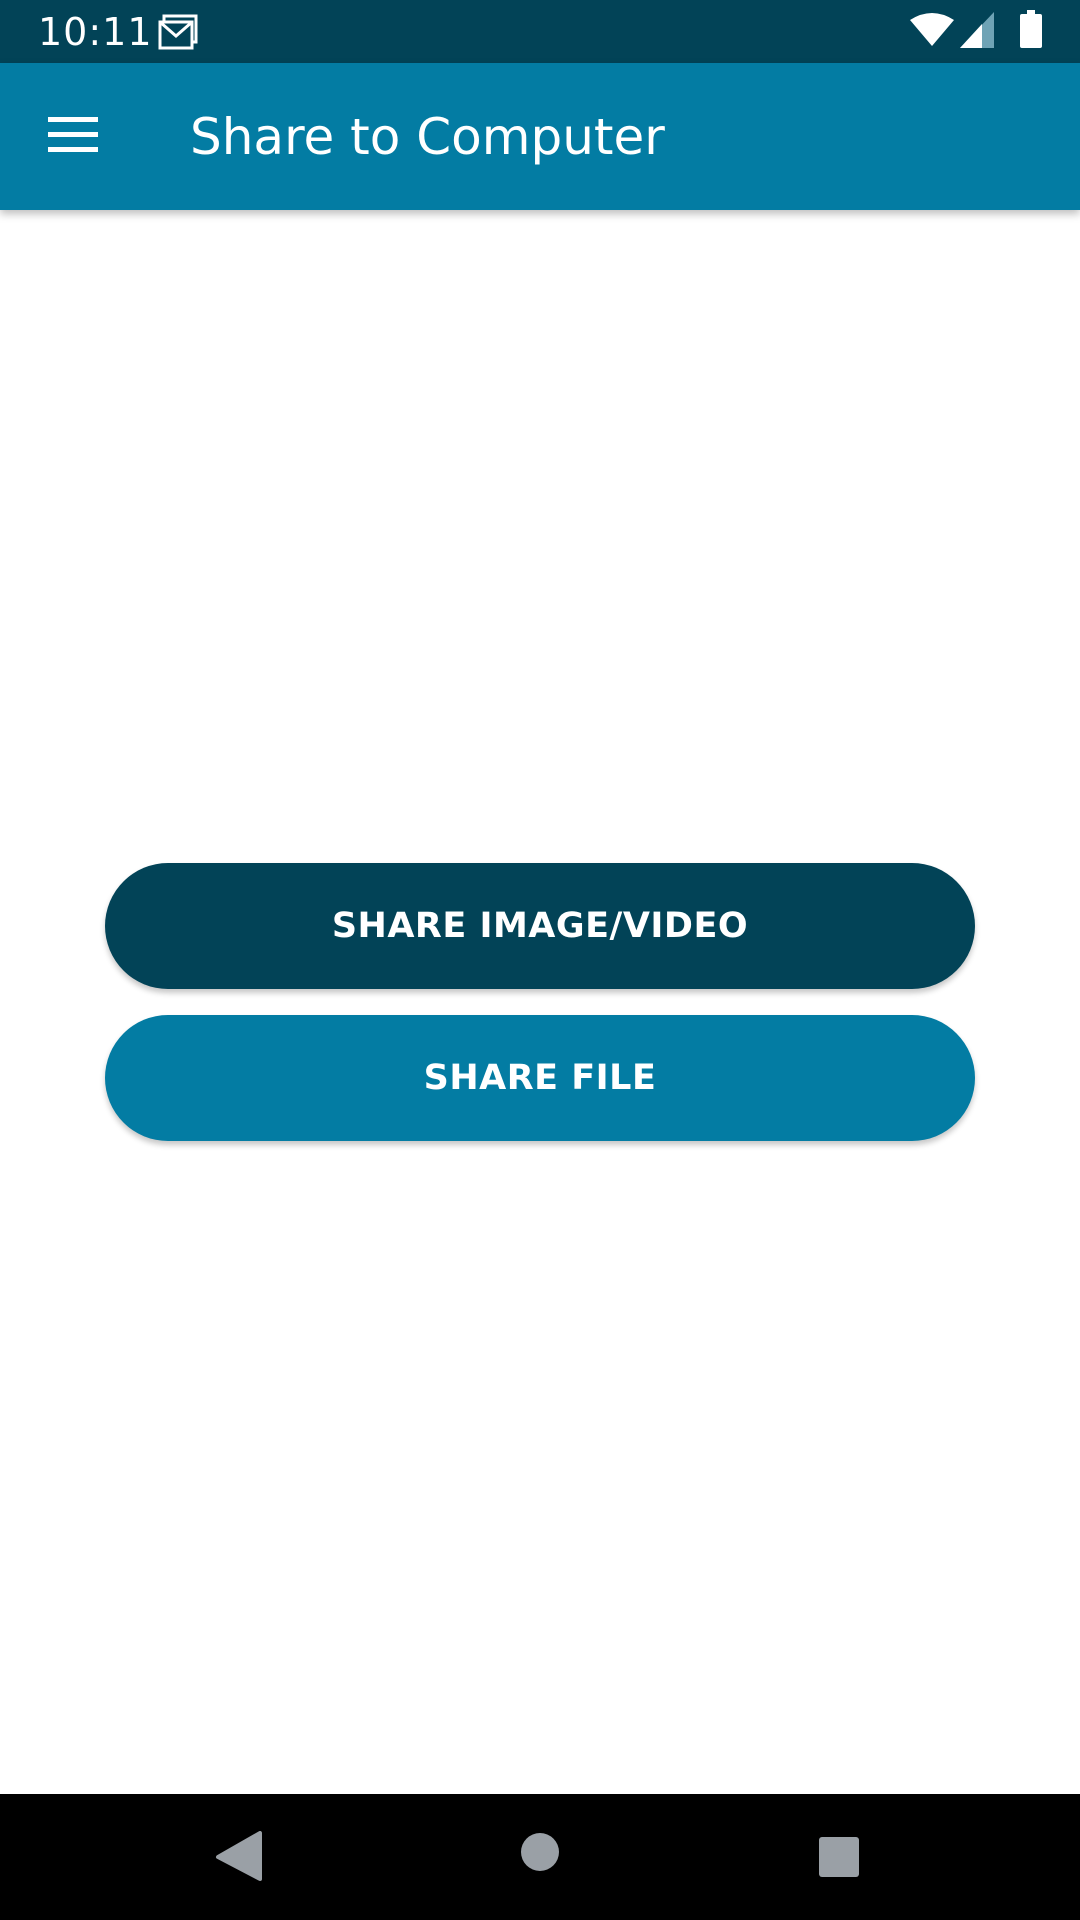 This screenshot has width=1080, height=1920. I want to click on share-file-button: SHARE FILE, so click(540, 1078).